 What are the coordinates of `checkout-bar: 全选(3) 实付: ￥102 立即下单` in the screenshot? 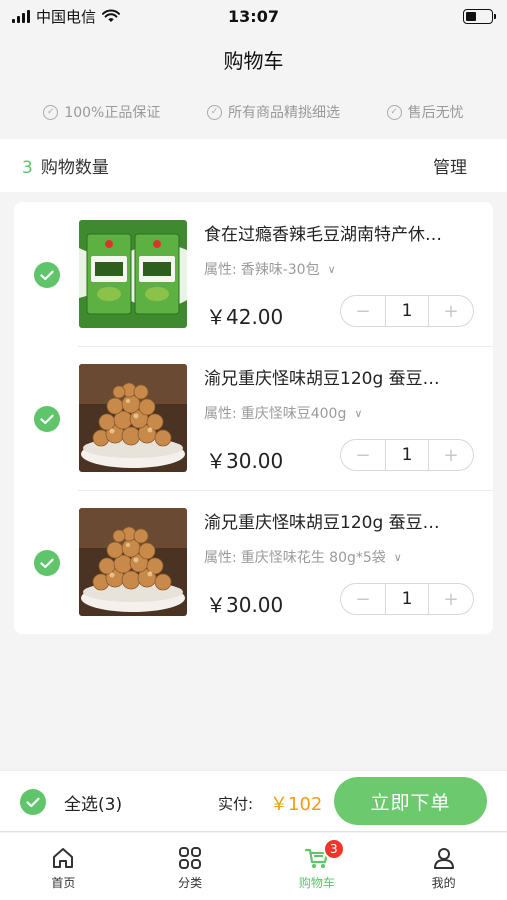 It's located at (253, 801).